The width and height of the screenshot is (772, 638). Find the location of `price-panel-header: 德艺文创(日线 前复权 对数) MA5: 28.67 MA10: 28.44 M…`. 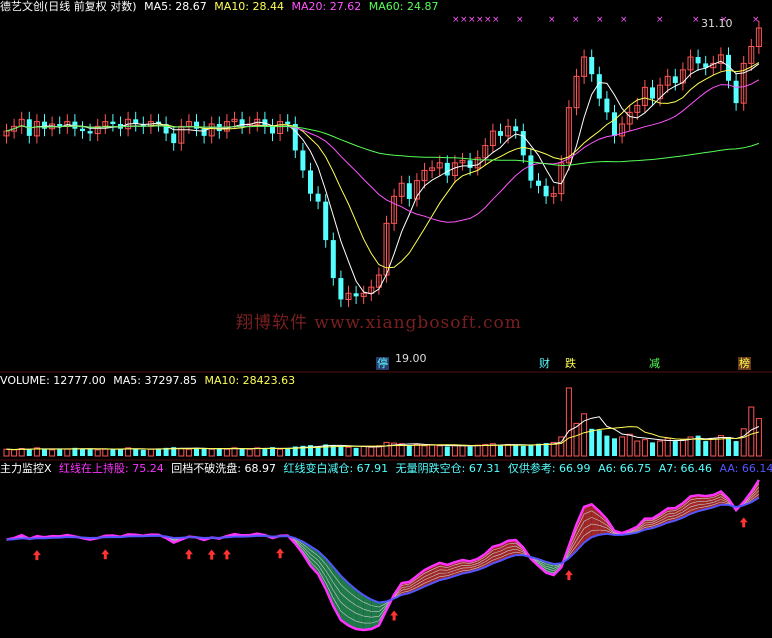

price-panel-header: 德艺文创(日线 前复权 对数) MA5: 28.67 MA10: 28.44 M… is located at coordinates (221, 7).